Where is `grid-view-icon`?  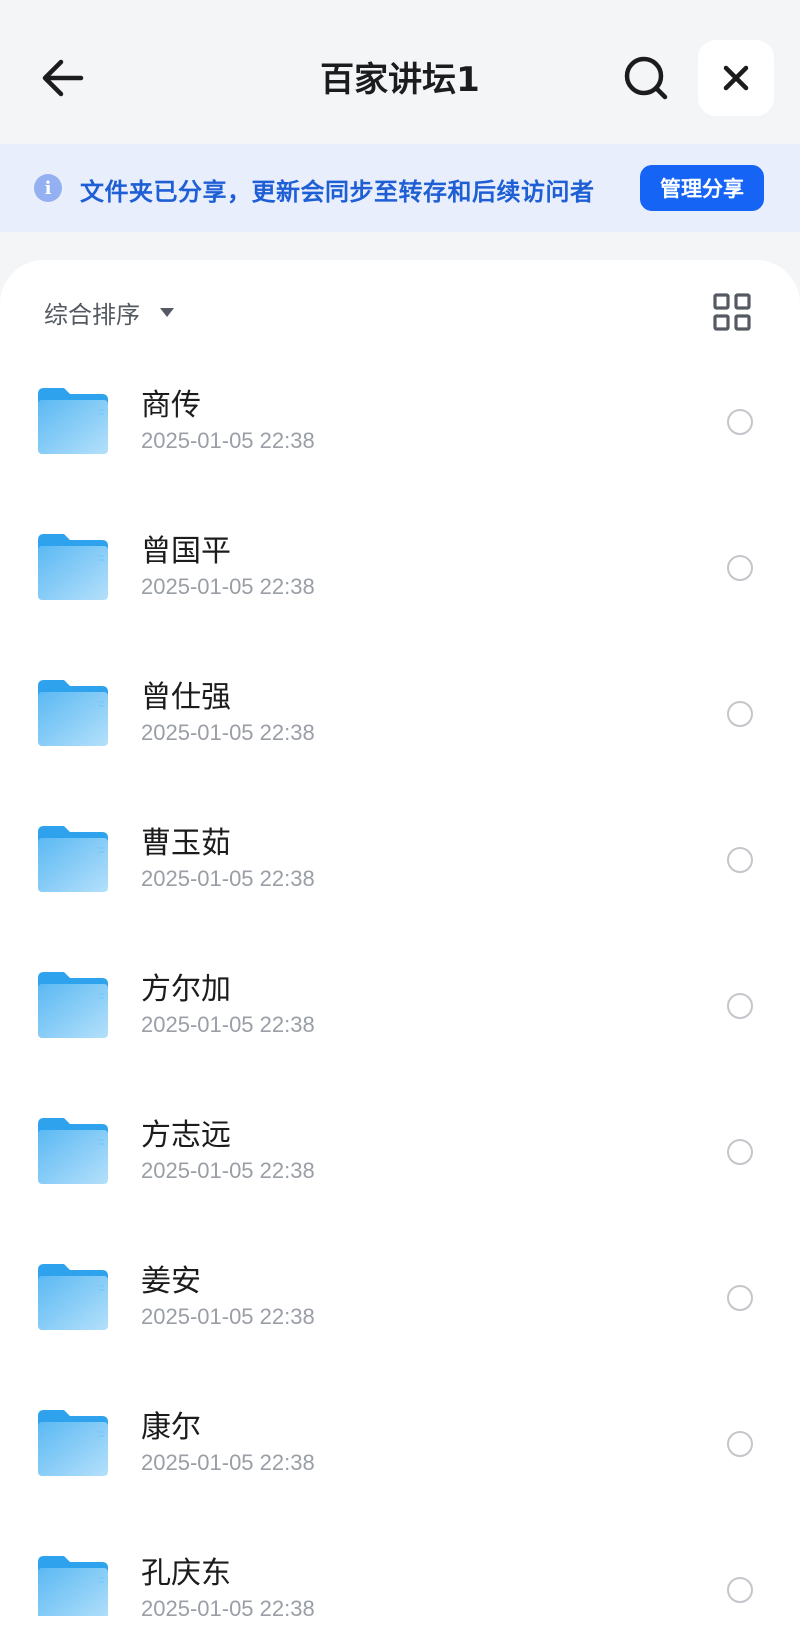 grid-view-icon is located at coordinates (732, 312).